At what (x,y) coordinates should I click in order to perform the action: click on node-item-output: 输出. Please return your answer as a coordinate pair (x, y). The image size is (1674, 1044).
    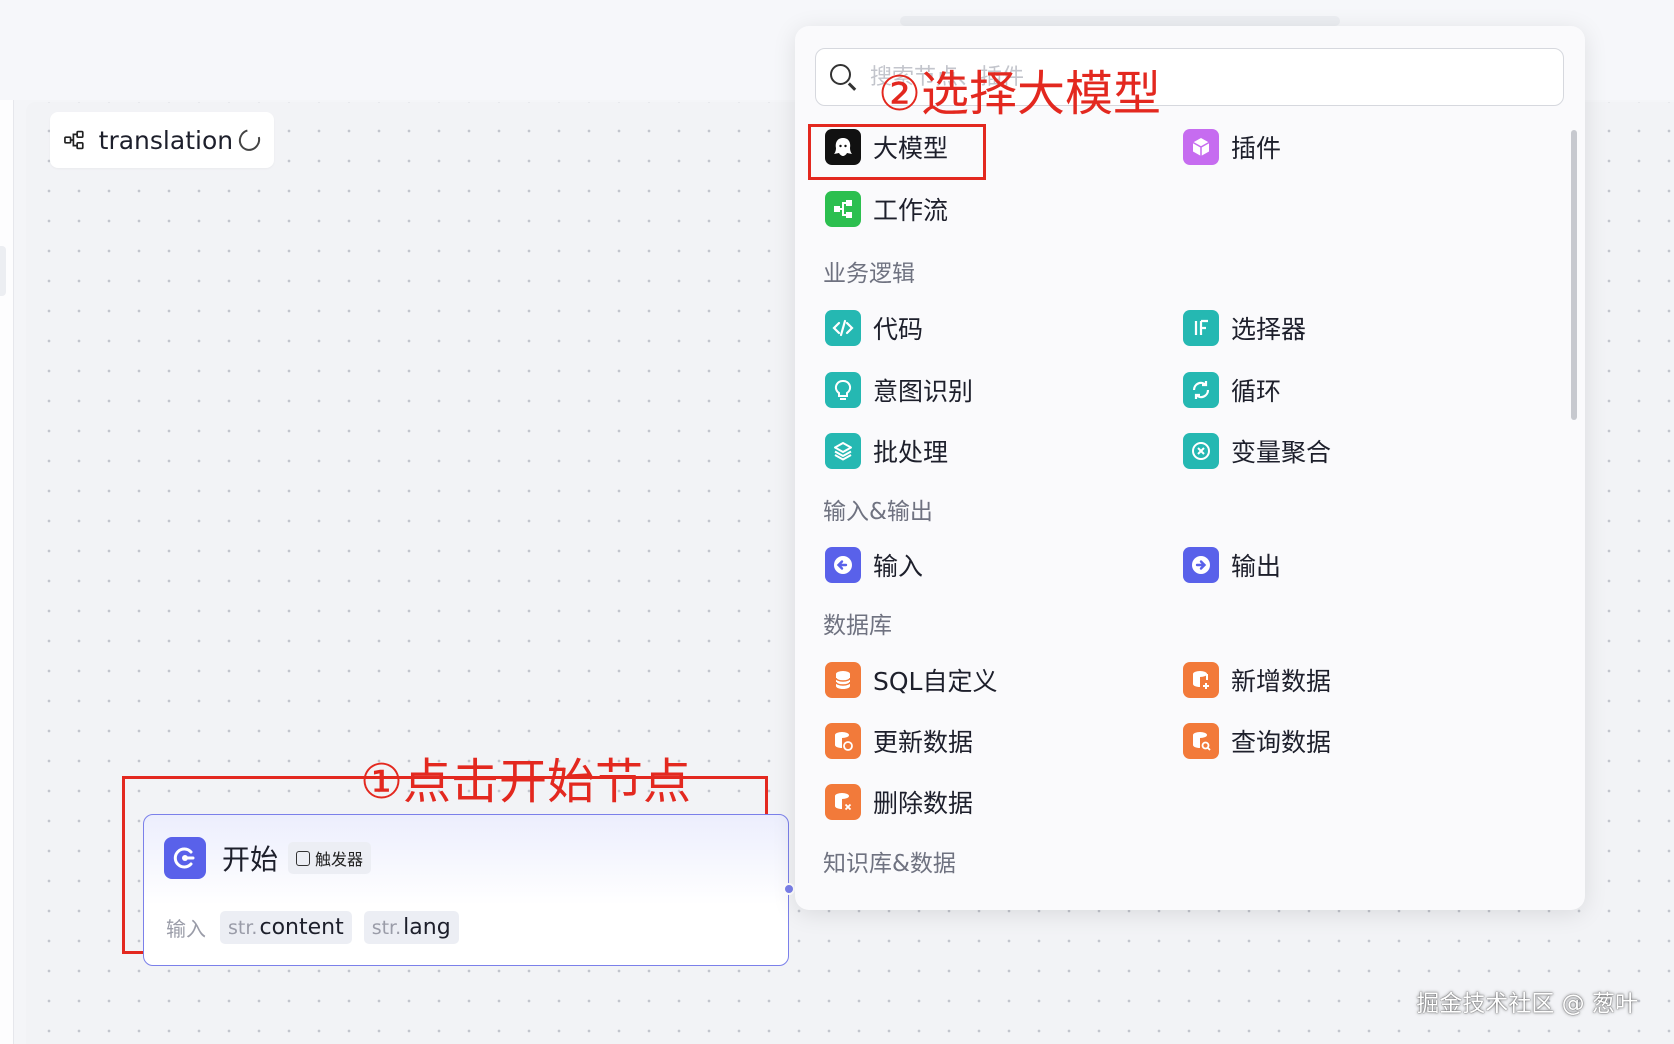
    Looking at the image, I should click on (1232, 565).